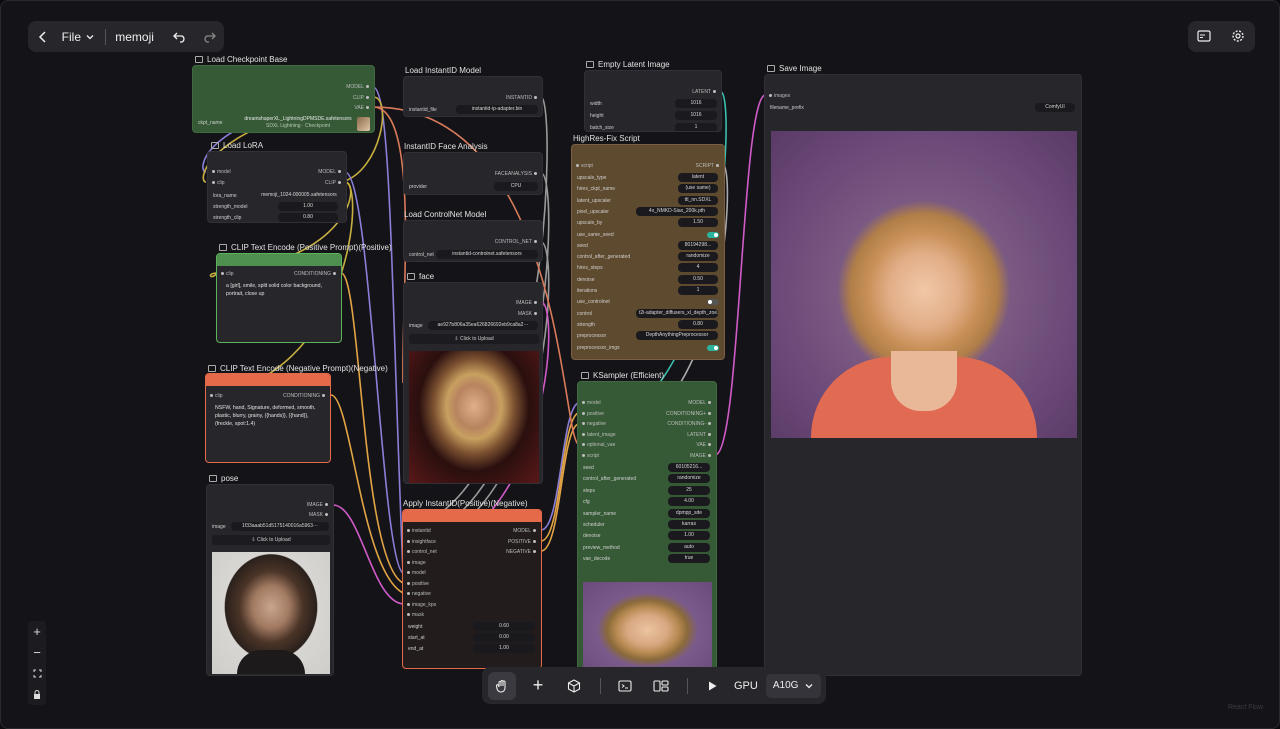 This screenshot has height=729, width=1280. What do you see at coordinates (516, 242) in the screenshot?
I see `output-controlnet: CONTROL_NET` at bounding box center [516, 242].